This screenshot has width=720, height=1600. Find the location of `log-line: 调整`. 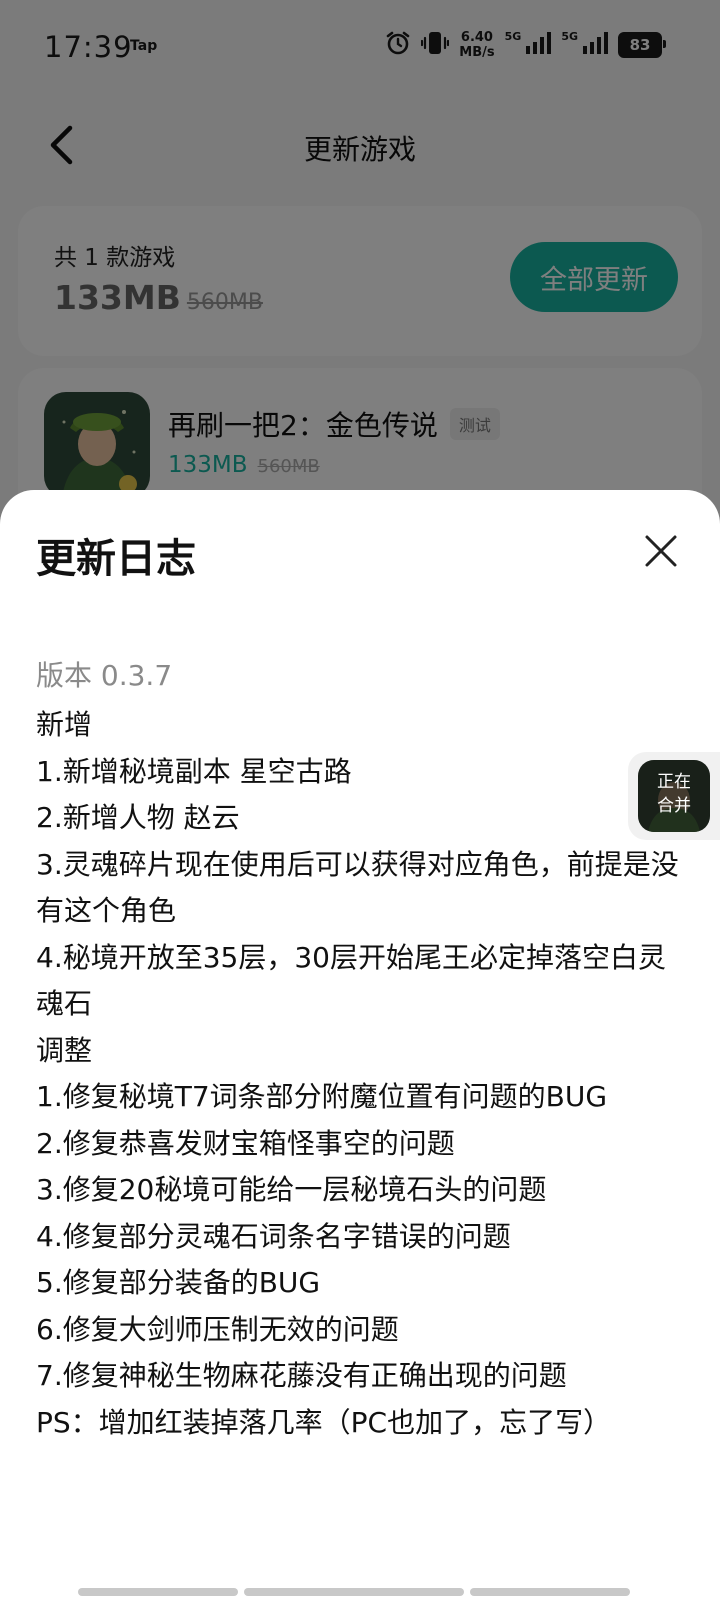

log-line: 调整 is located at coordinates (64, 1050).